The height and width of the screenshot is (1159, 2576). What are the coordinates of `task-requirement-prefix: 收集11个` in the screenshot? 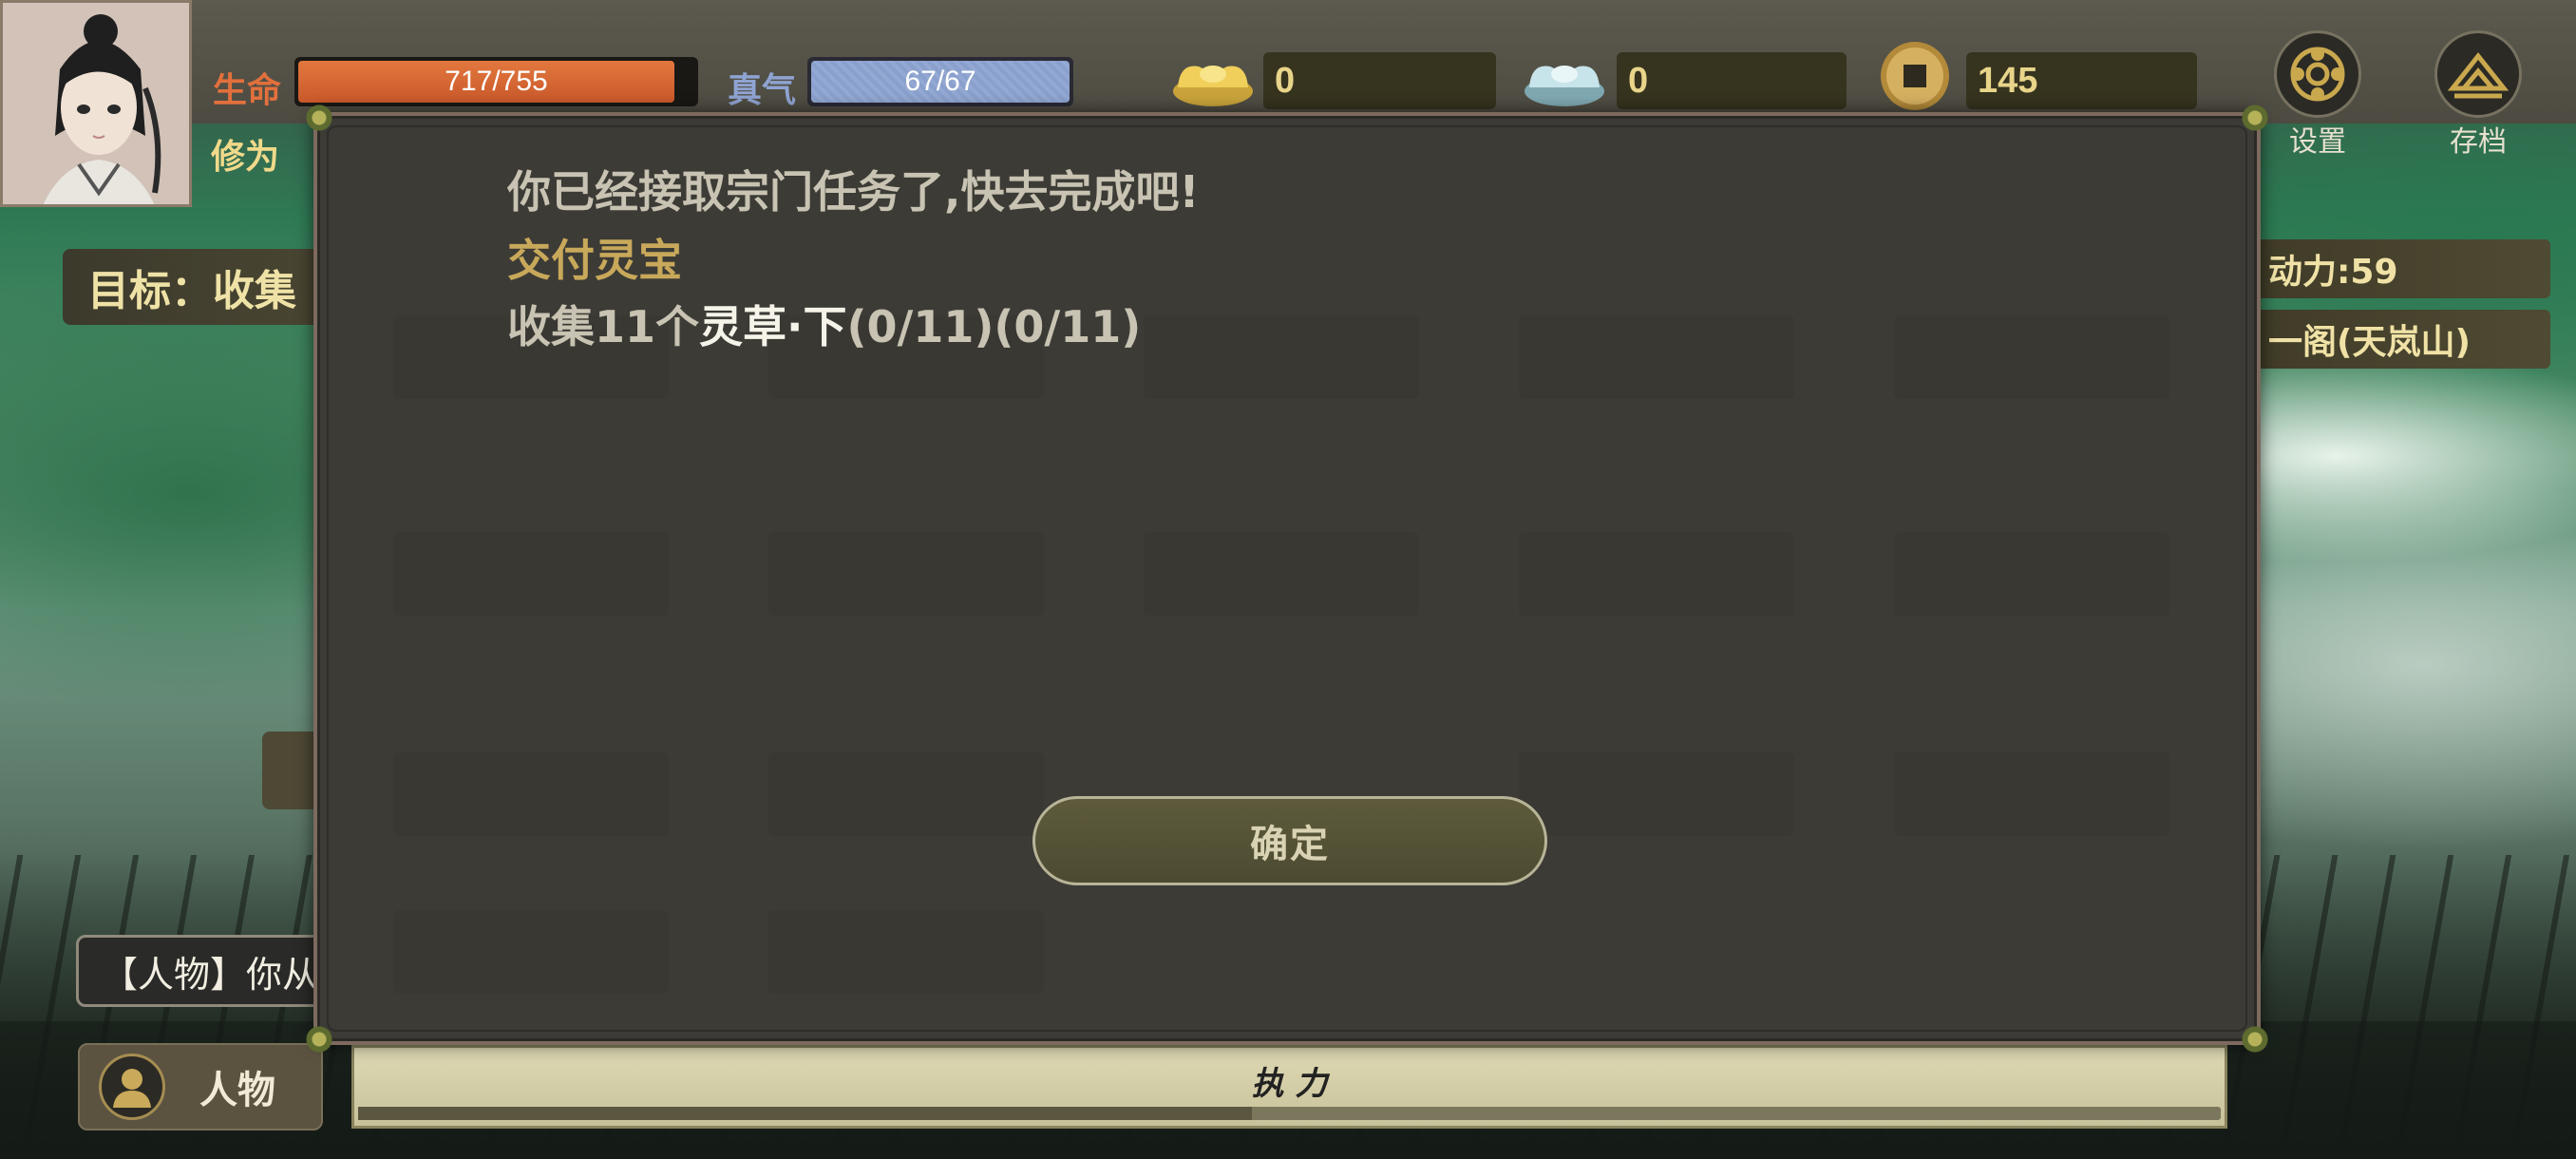 It's located at (603, 326).